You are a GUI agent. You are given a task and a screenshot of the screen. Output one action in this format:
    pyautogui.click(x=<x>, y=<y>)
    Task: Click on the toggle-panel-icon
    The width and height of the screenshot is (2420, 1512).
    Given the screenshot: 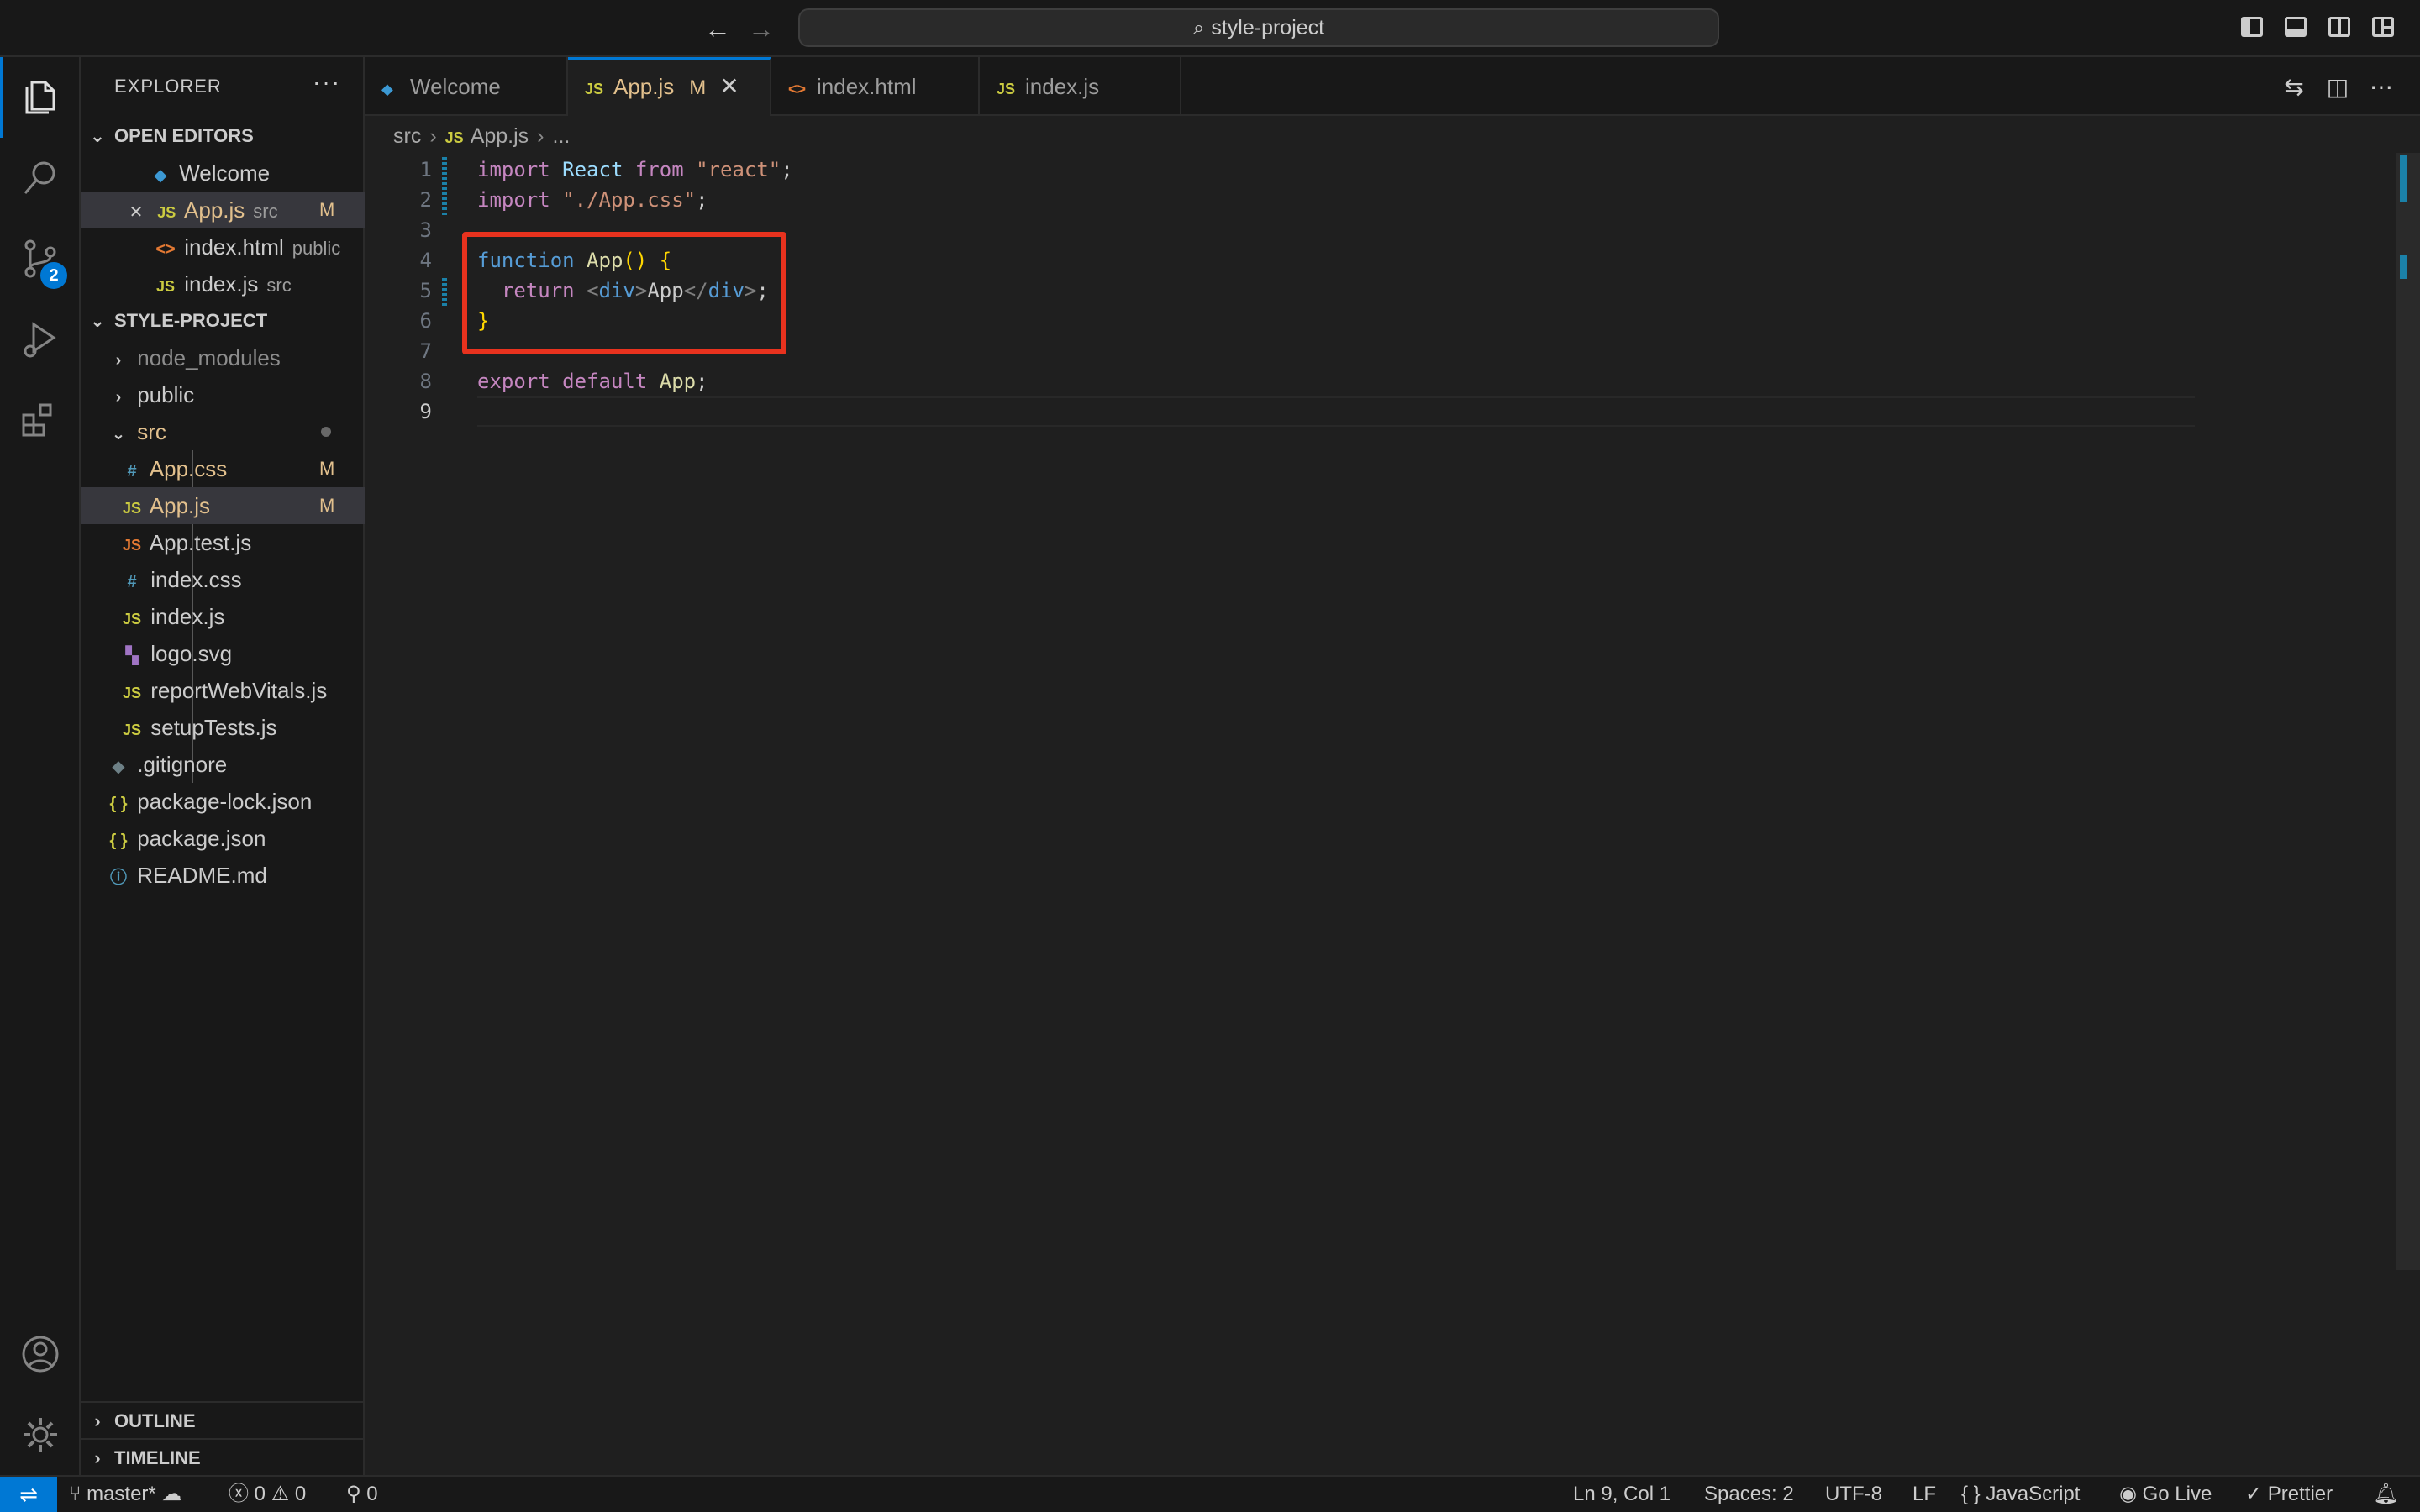 What is the action you would take?
    pyautogui.click(x=2295, y=26)
    